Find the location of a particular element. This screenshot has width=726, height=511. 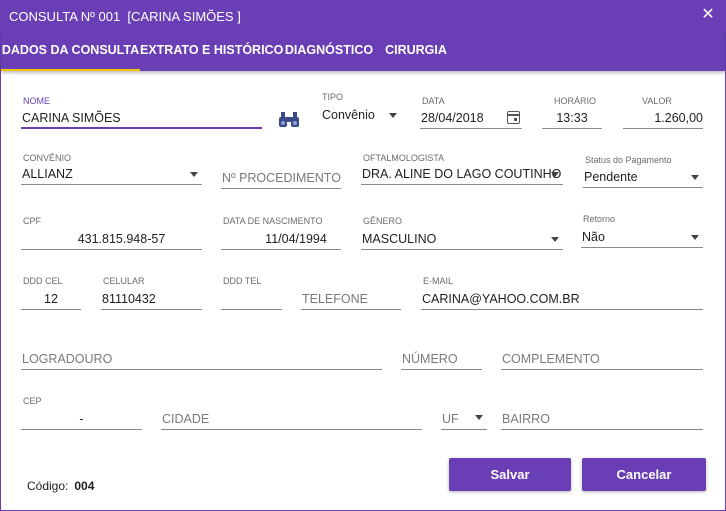

ddd-cel-input: 12 is located at coordinates (51, 299).